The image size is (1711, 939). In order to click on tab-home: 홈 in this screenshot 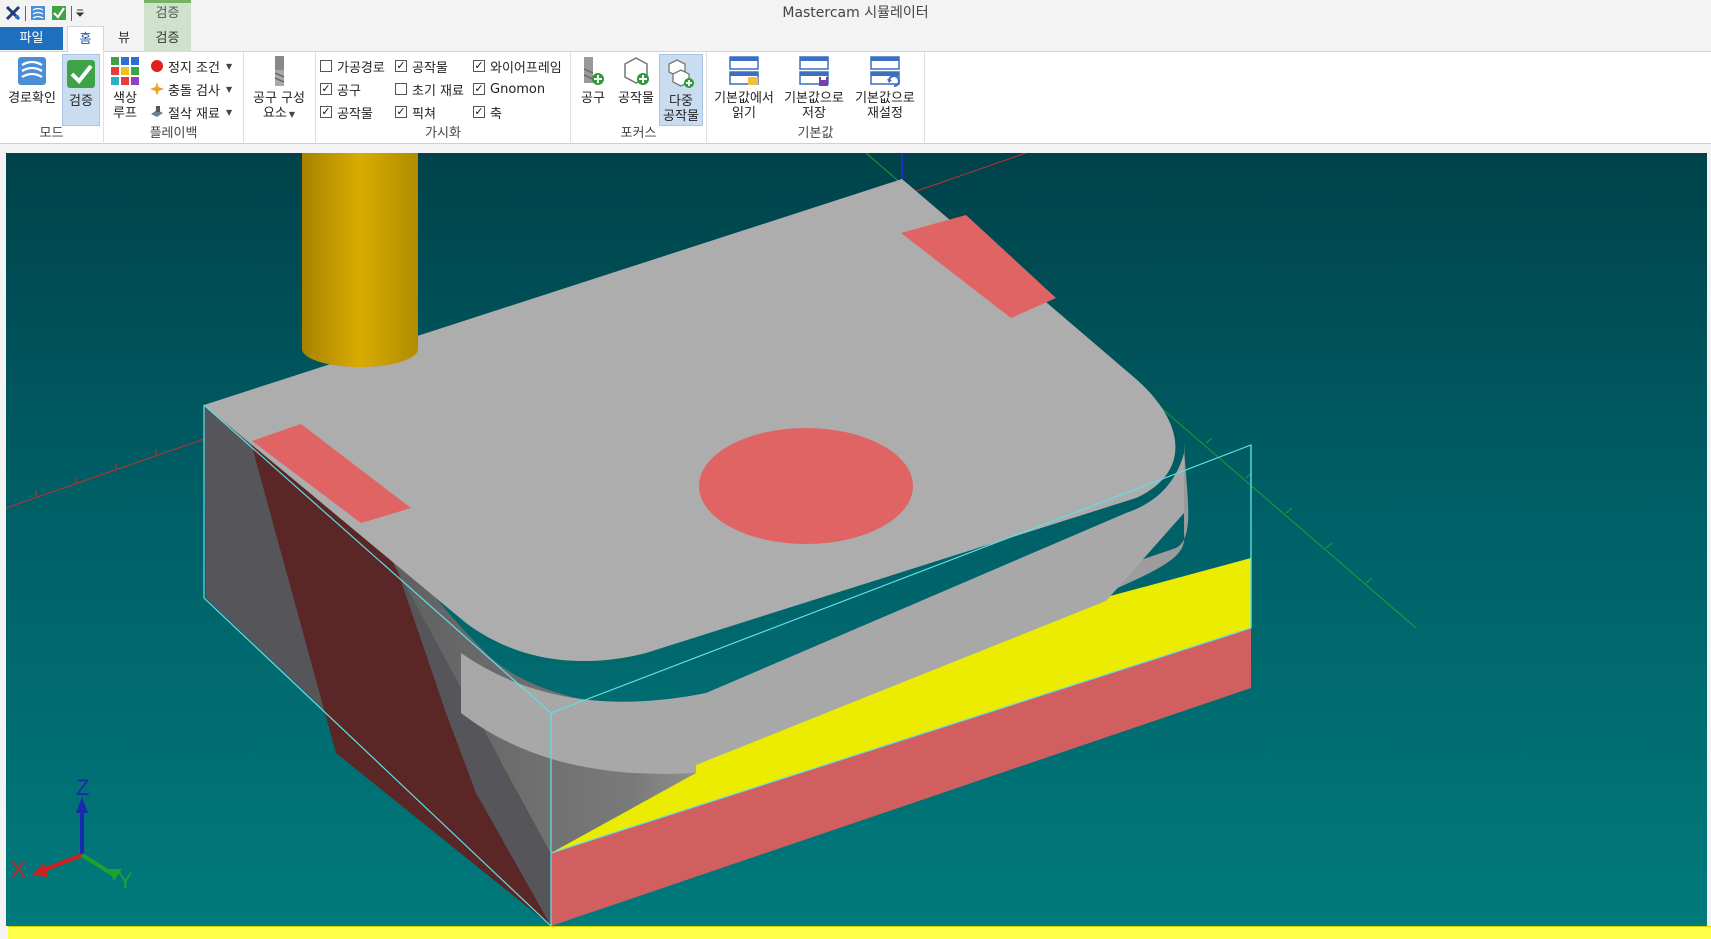, I will do `click(85, 39)`.